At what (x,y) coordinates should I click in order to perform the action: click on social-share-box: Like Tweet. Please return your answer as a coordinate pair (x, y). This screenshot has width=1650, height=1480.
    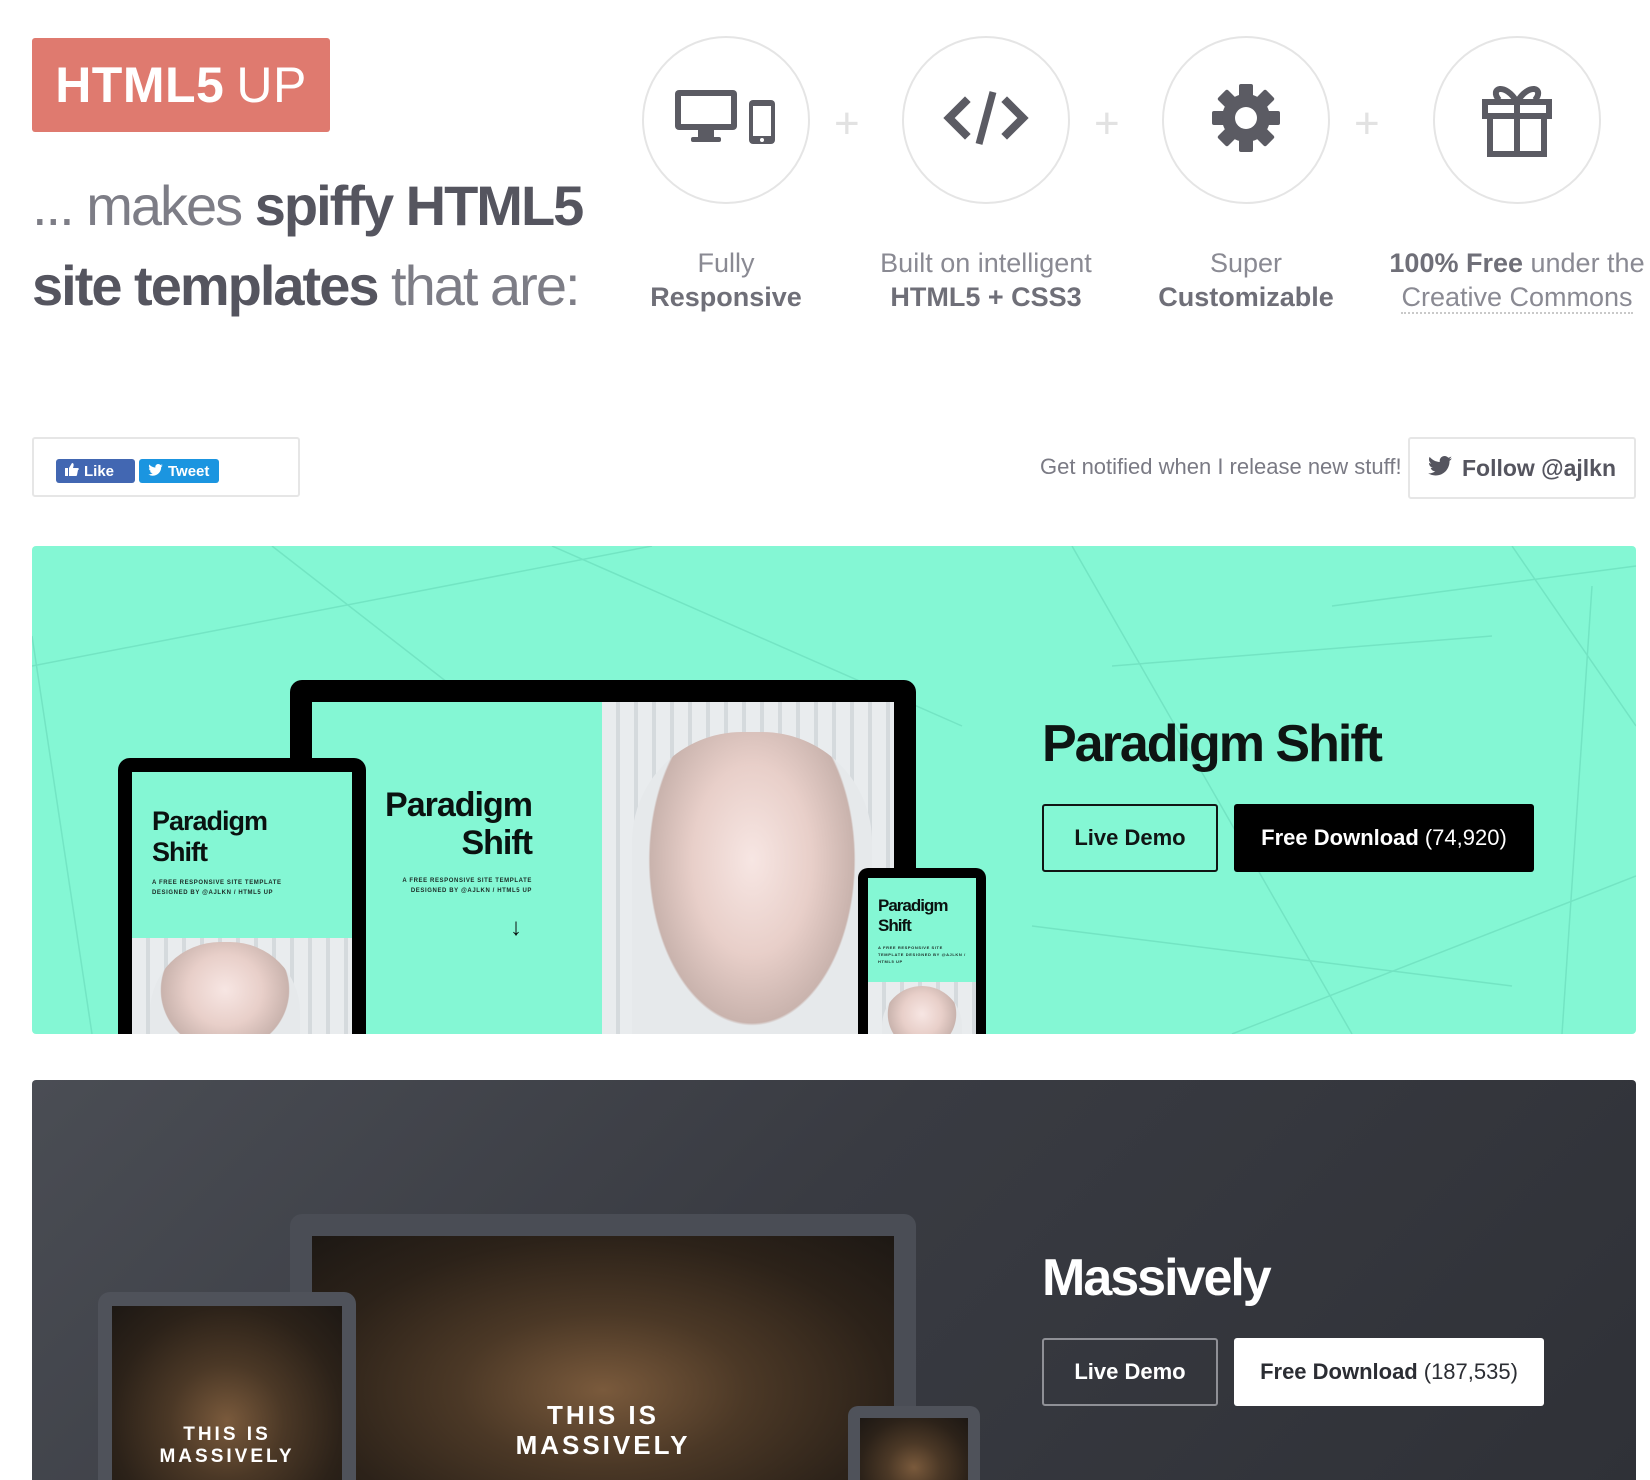
    Looking at the image, I should click on (166, 467).